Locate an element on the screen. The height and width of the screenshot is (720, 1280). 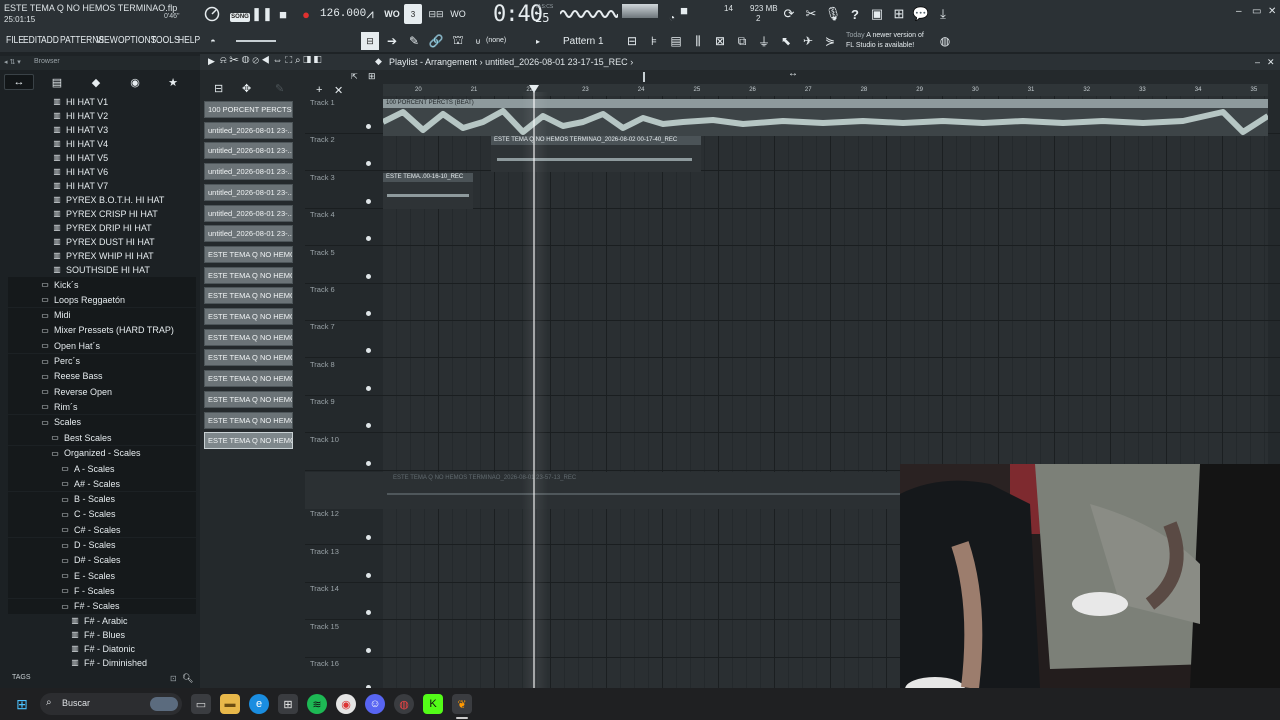
track-header-label: Track 16 is located at coordinates (324, 663).